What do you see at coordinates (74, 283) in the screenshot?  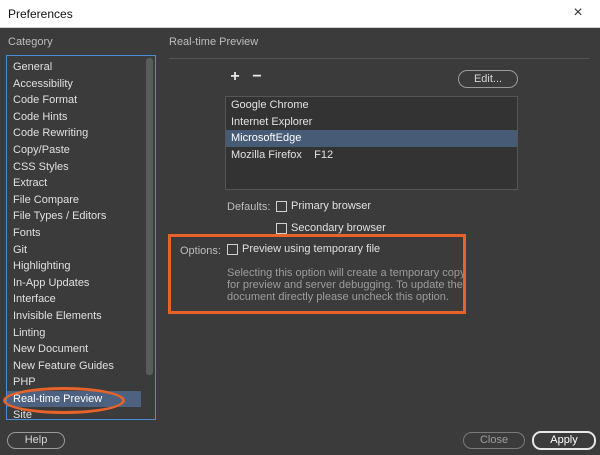 I see `sidebar-item-in-app-updates: In-App Updates` at bounding box center [74, 283].